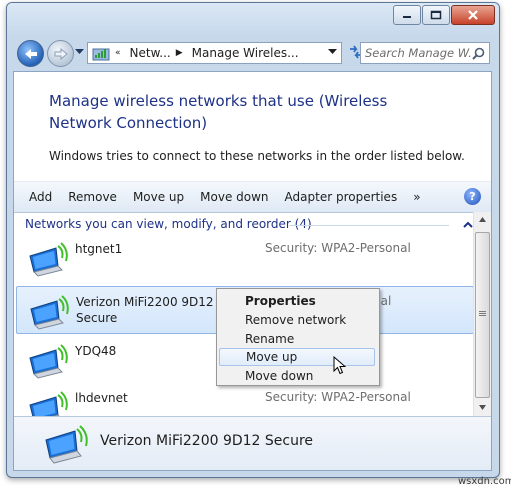 This screenshot has height=490, width=511. Describe the element at coordinates (37, 197) in the screenshot. I see `add-button: Add` at that location.